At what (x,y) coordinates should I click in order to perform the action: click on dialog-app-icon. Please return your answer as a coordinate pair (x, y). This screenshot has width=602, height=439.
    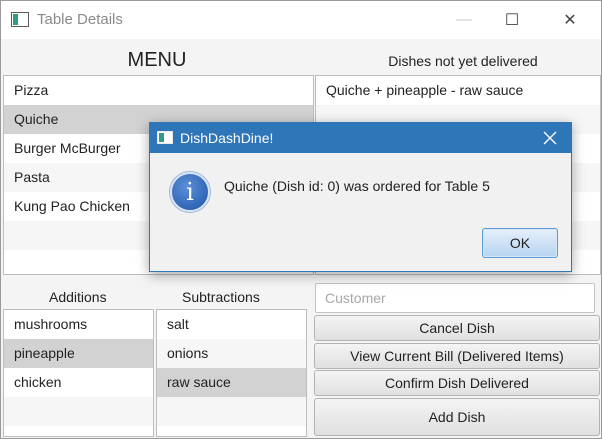
    Looking at the image, I should click on (165, 137).